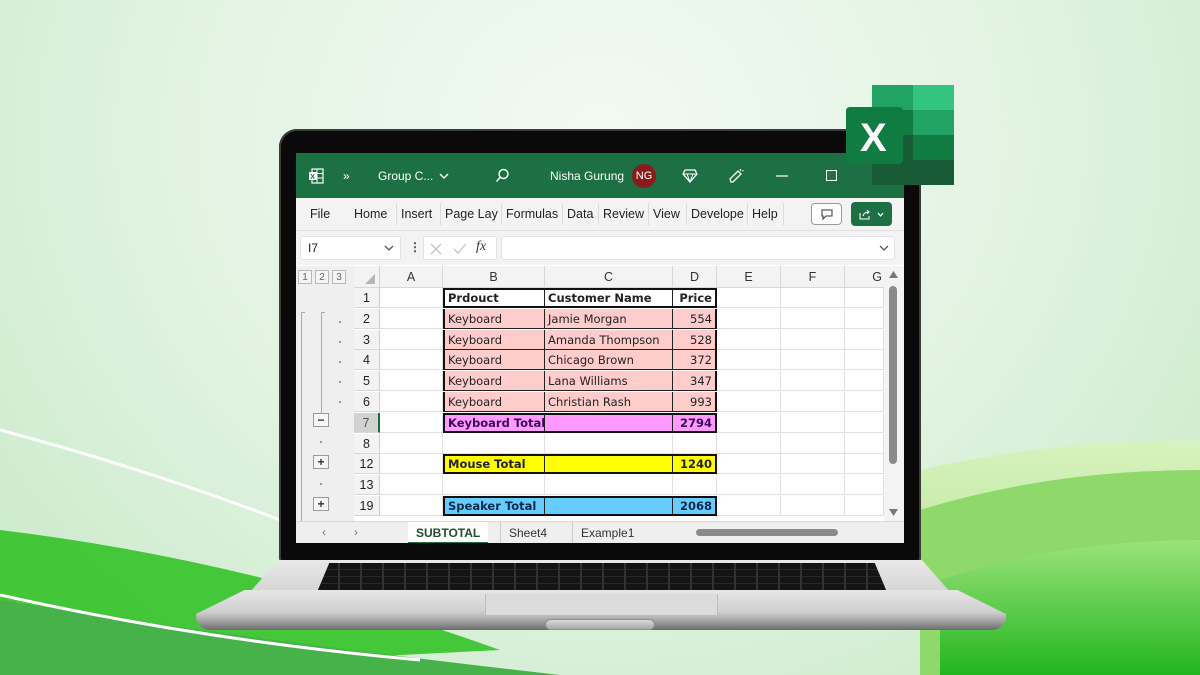  Describe the element at coordinates (609, 506) in the screenshot. I see `cell-c19` at that location.